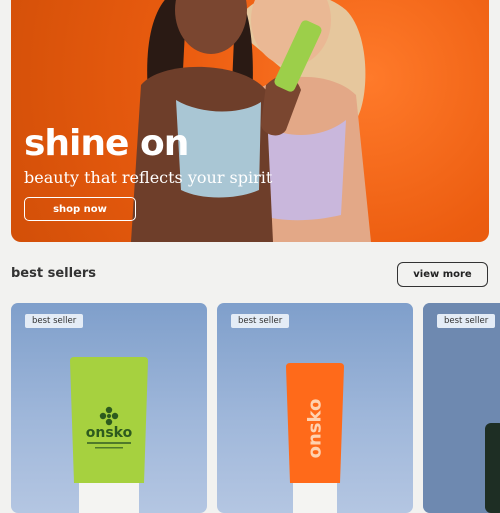 Image resolution: width=500 pixels, height=513 pixels. I want to click on hero-title: shine on, so click(106, 143).